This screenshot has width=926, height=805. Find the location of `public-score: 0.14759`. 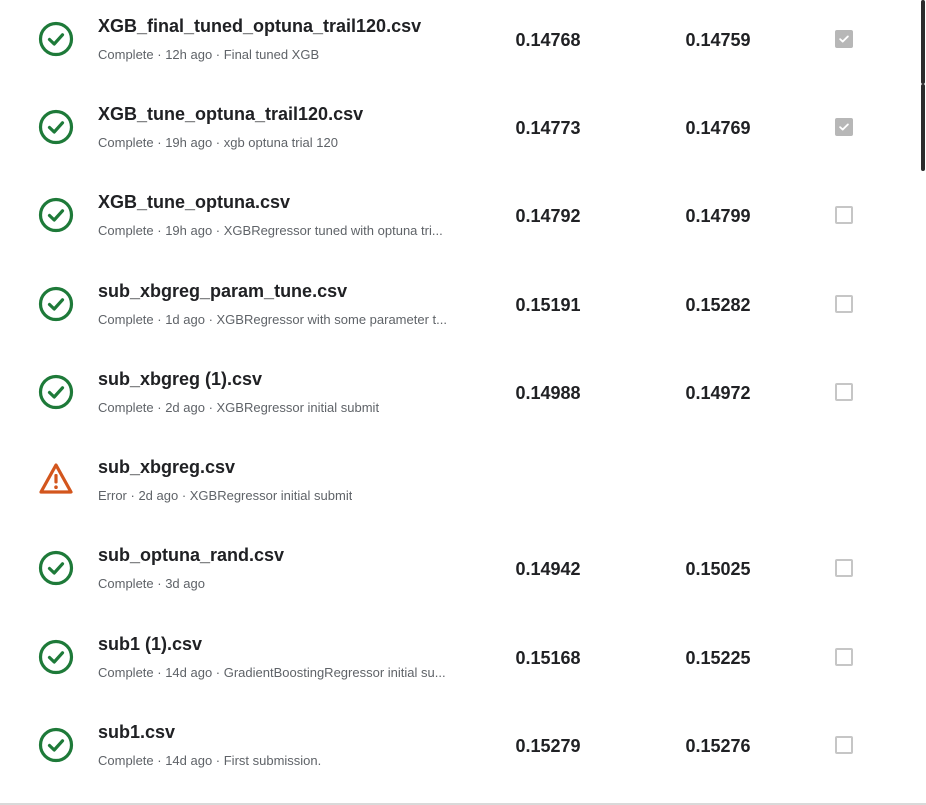

public-score: 0.14759 is located at coordinates (718, 40).